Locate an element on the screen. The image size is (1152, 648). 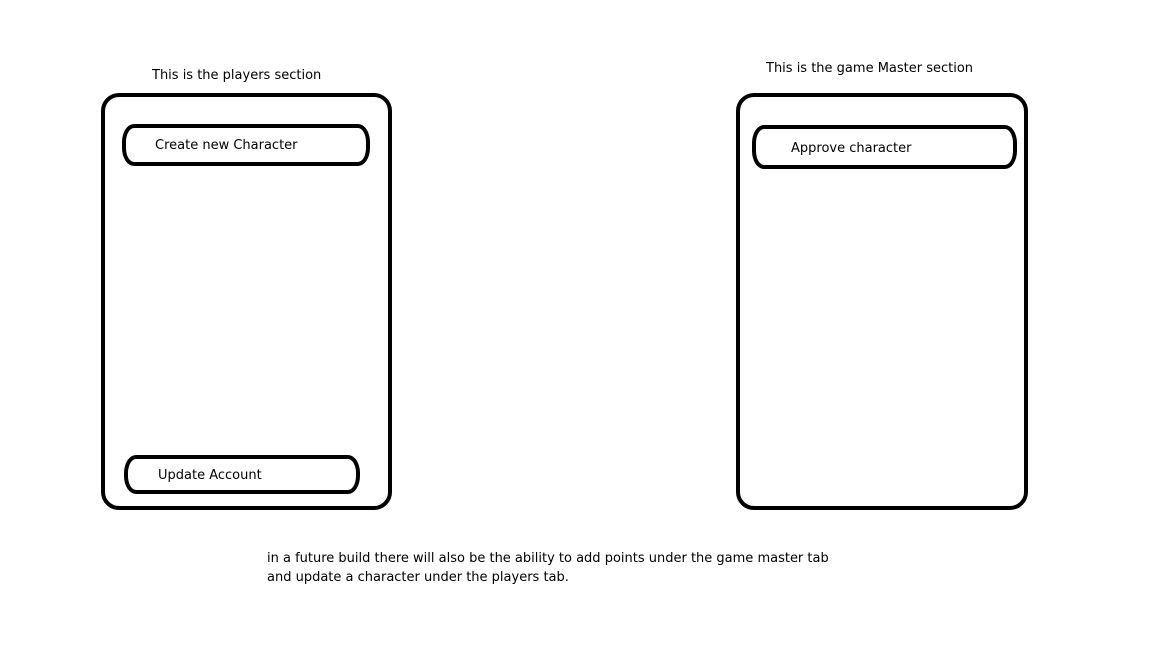
update-account-button: Update Account is located at coordinates (242, 474).